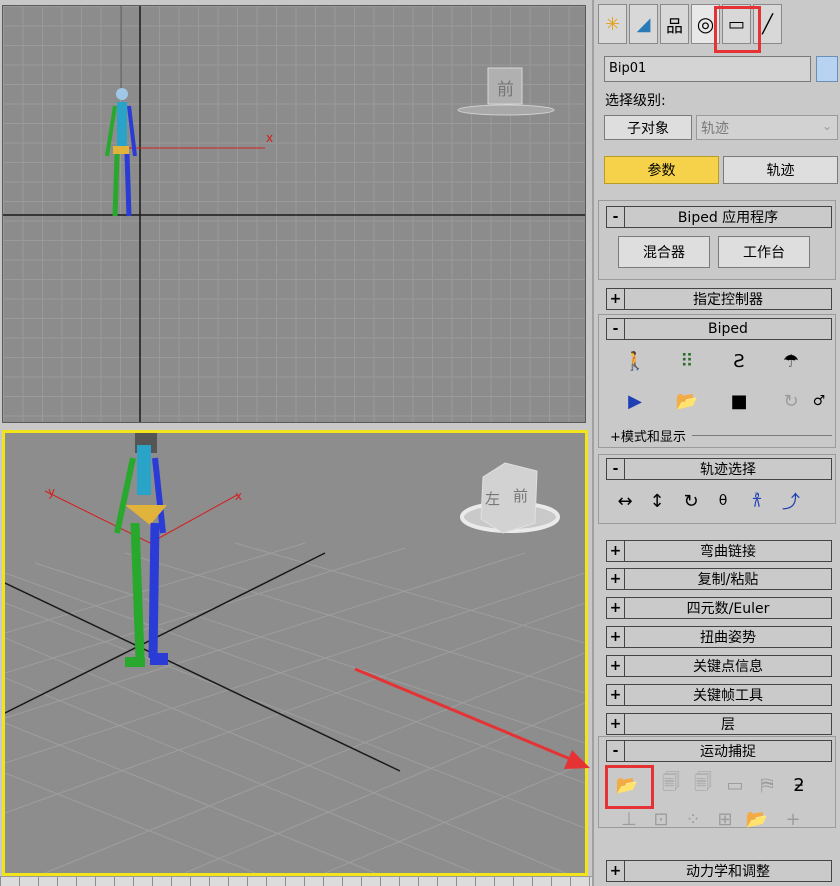 This screenshot has width=840, height=886. I want to click on modify-curve-icon: ◢, so click(643, 24).